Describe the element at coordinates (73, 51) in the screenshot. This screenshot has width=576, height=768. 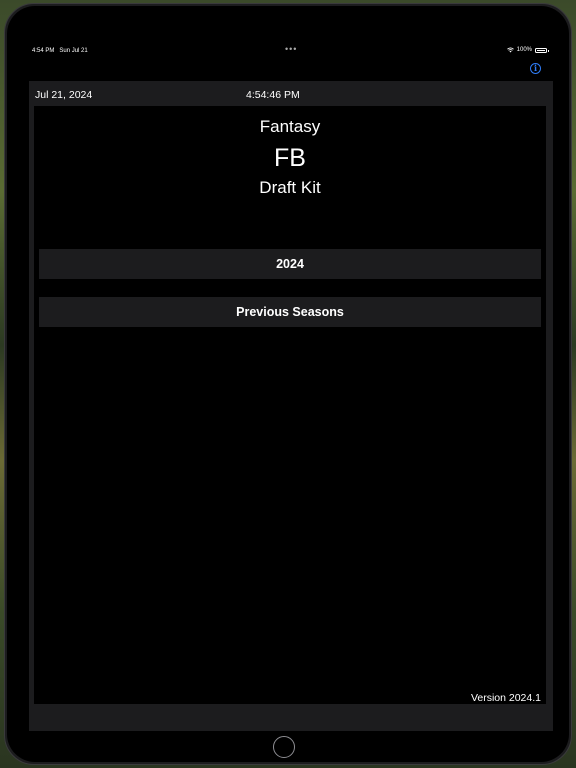
I see `status-date-value: Sun Jul 21` at that location.